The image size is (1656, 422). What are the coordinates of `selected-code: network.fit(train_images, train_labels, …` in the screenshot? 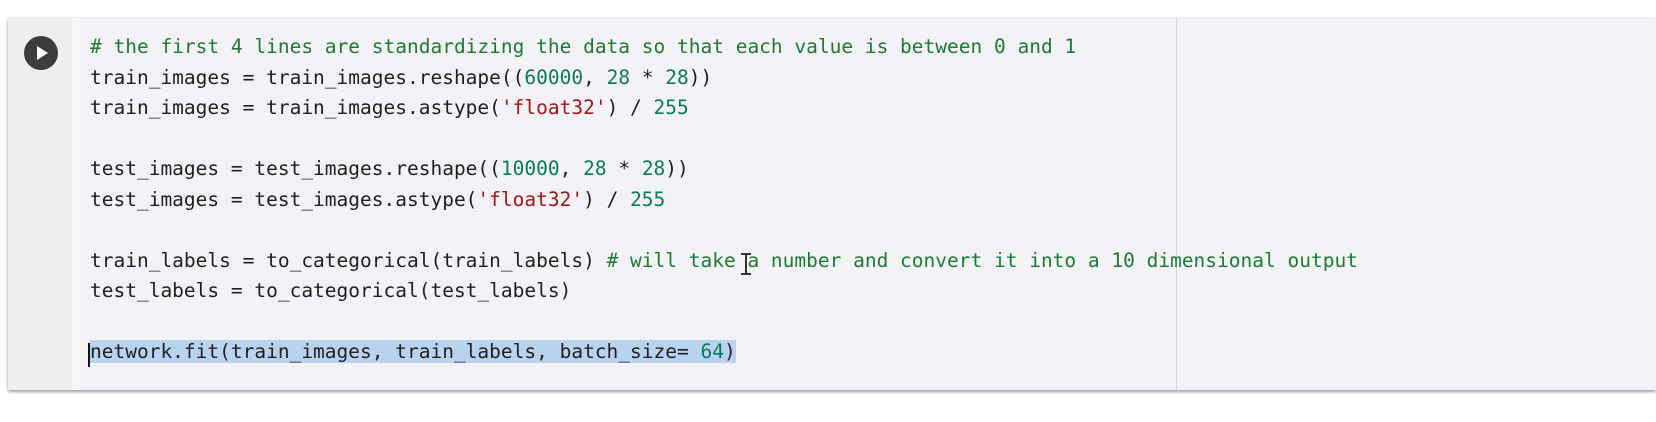 It's located at (395, 351).